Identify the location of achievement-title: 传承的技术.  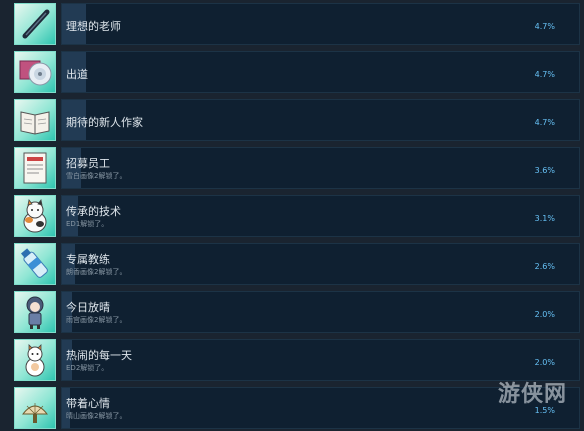
(93, 211).